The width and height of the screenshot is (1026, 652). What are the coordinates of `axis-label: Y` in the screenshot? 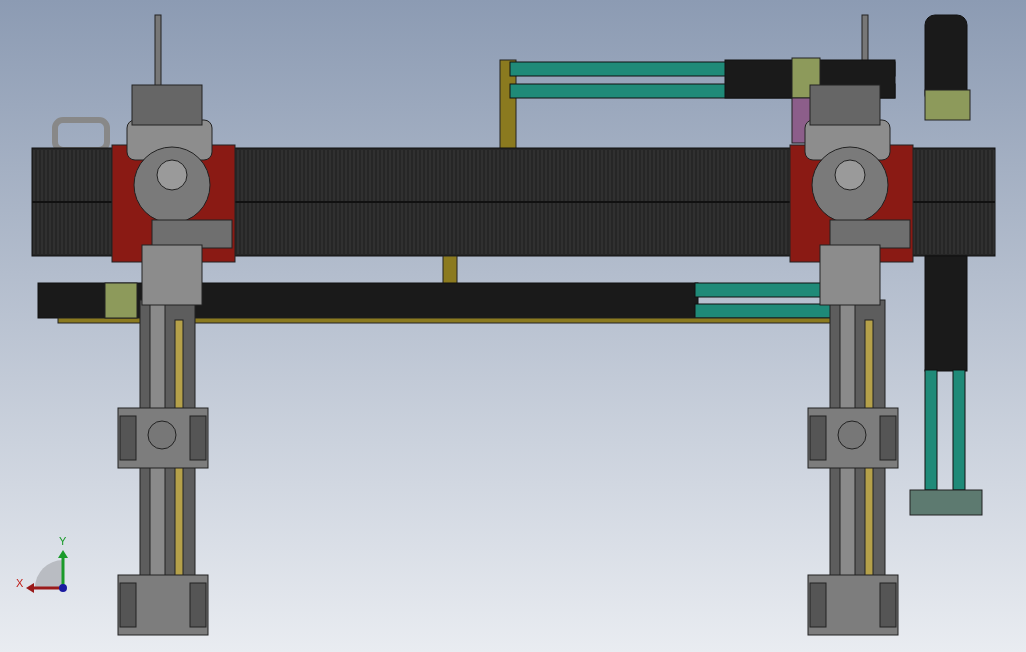 It's located at (63, 541).